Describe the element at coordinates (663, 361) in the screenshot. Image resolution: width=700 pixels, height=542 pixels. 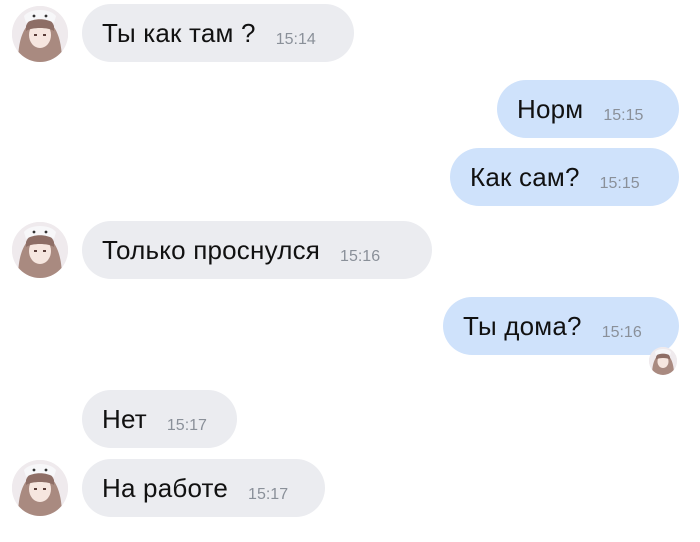
I see `read-receipt-avatar-icon` at that location.